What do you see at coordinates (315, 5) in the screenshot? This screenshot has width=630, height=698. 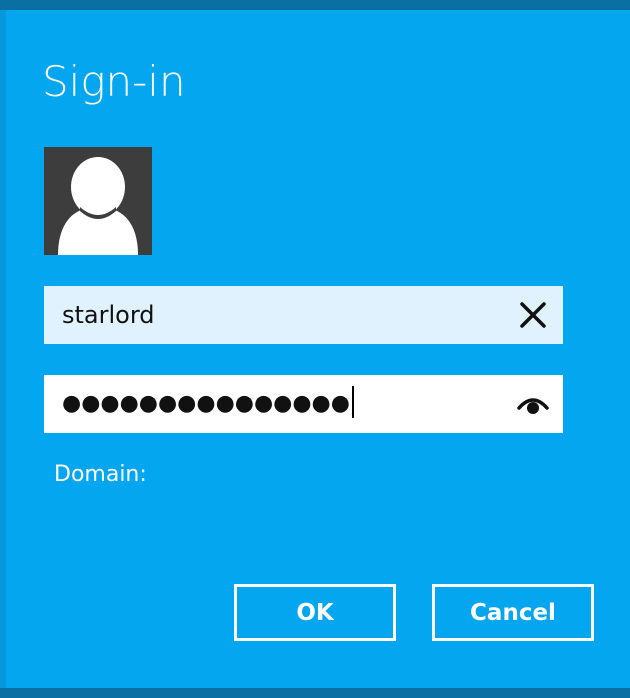 I see `window-top-border` at bounding box center [315, 5].